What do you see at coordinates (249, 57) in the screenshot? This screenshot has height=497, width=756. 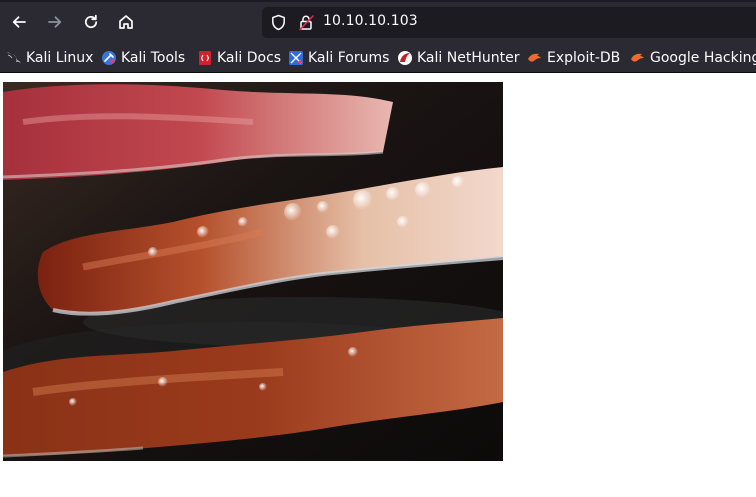 I see `bookmark-label: Kali Docs` at bounding box center [249, 57].